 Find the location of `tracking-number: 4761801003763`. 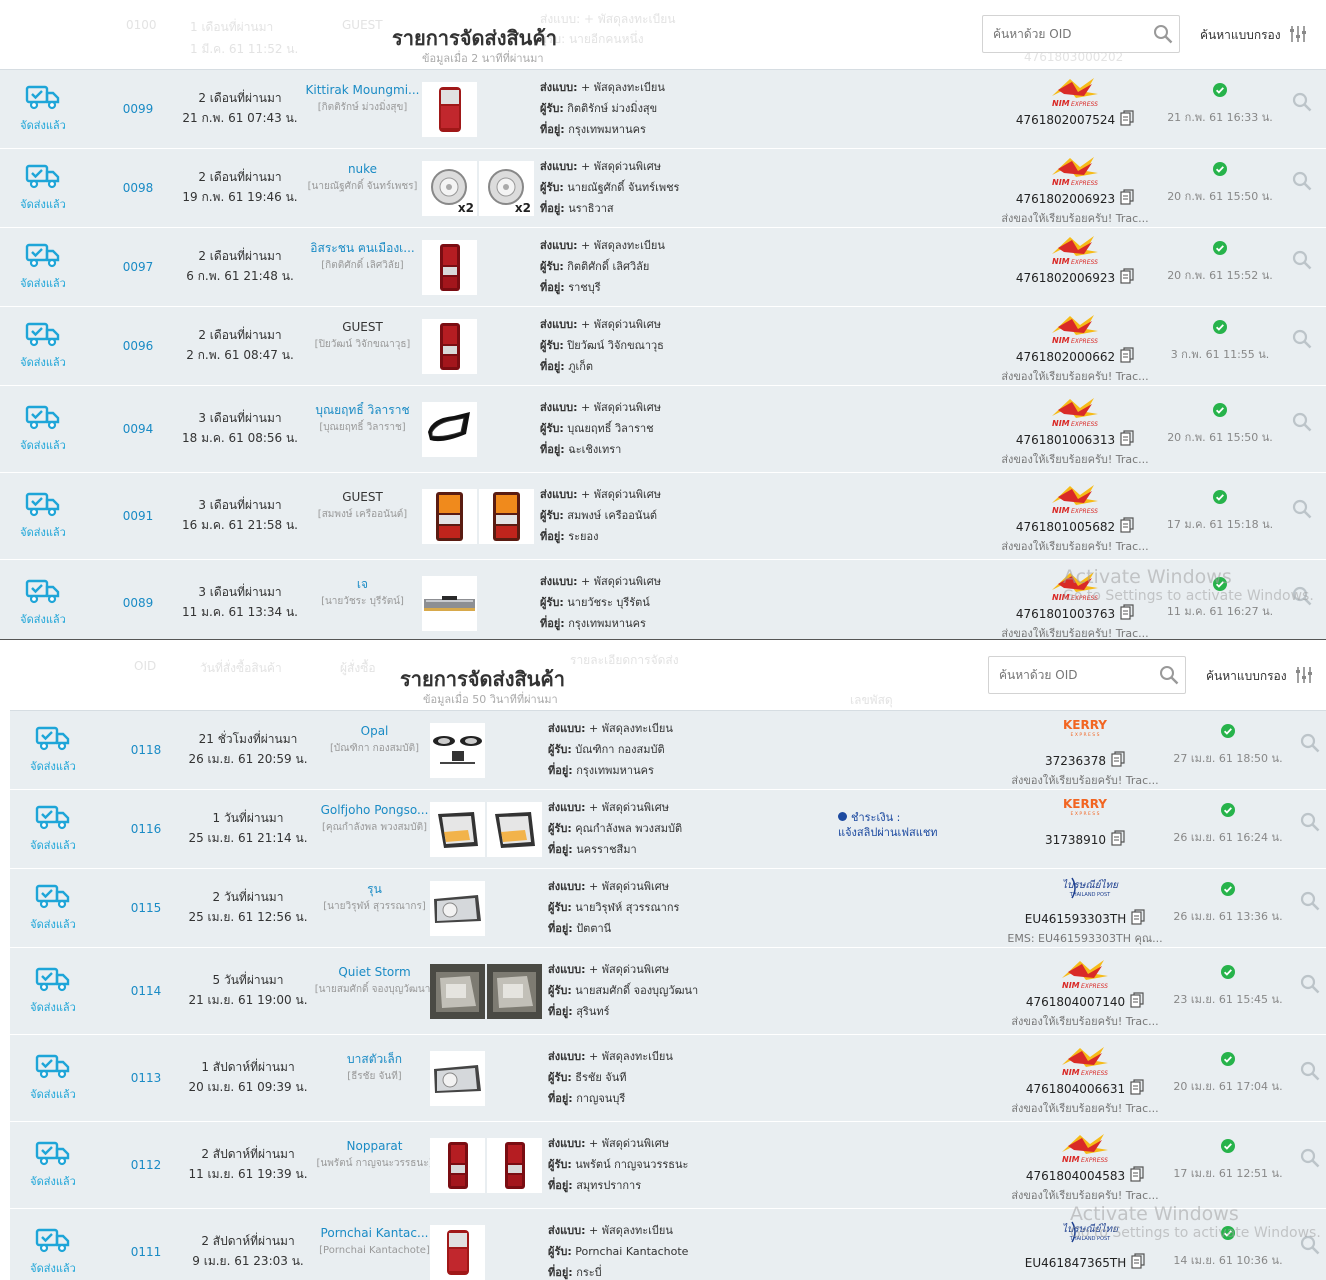

tracking-number: 4761801003763 is located at coordinates (1075, 614).